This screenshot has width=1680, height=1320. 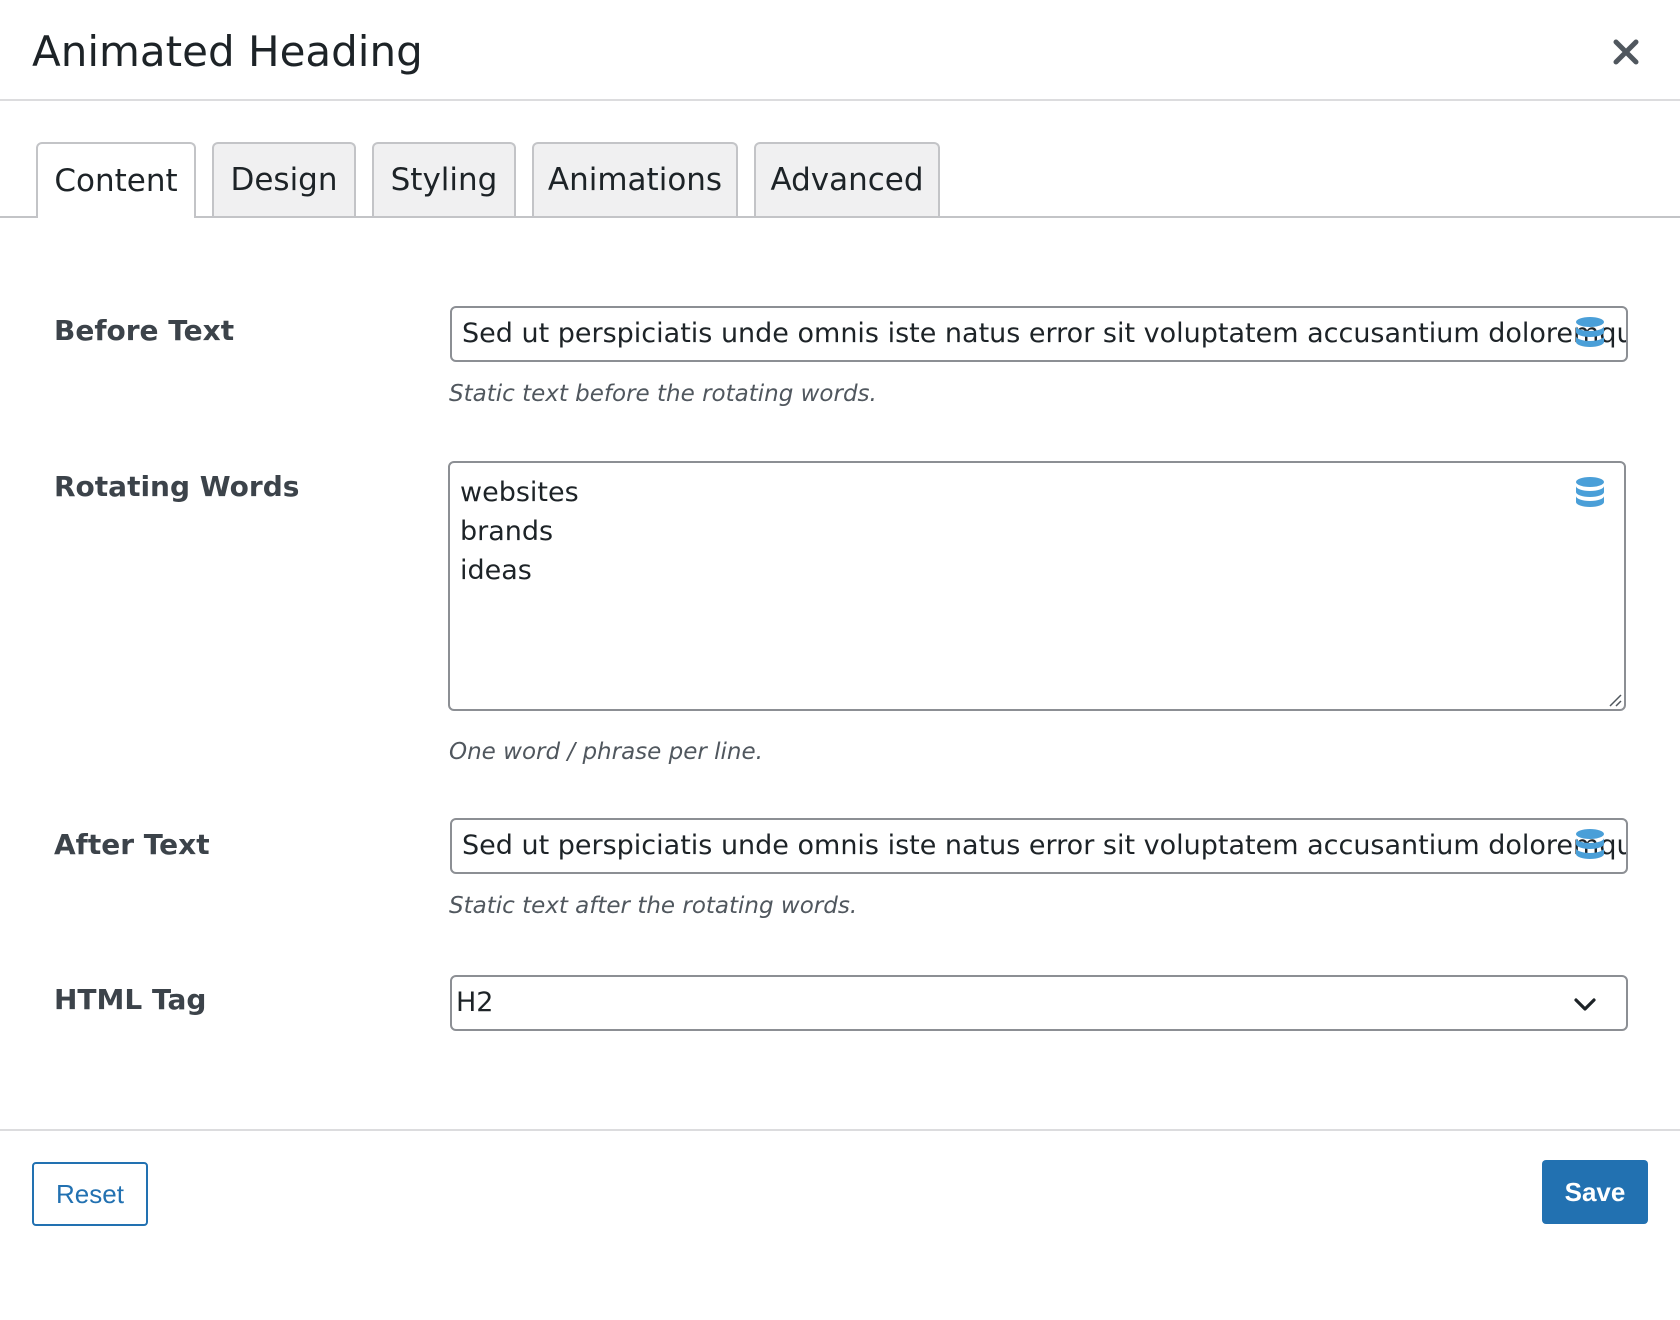 I want to click on after-text-help: Static text after the rotating words., so click(x=653, y=906).